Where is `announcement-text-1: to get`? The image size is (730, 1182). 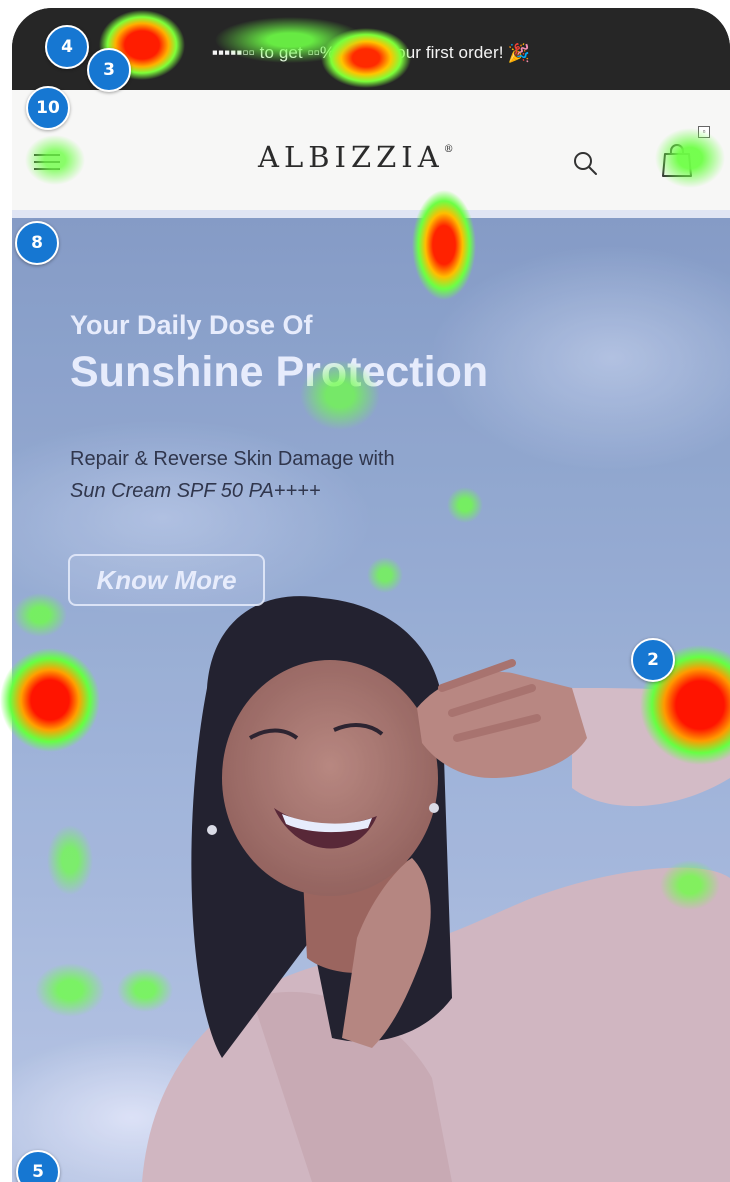 announcement-text-1: to get is located at coordinates (281, 52).